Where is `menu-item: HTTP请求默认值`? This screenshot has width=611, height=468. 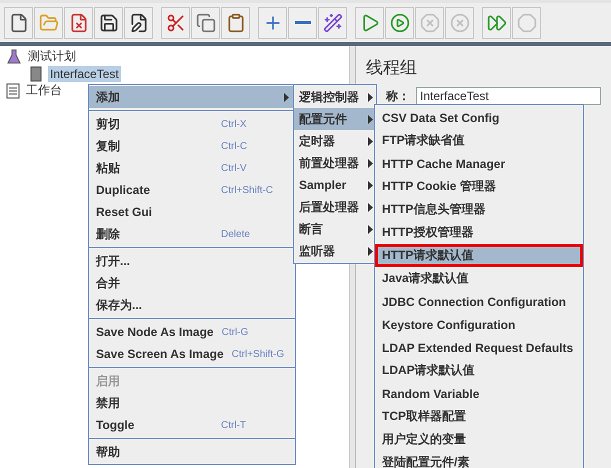 menu-item: HTTP请求默认值 is located at coordinates (479, 255).